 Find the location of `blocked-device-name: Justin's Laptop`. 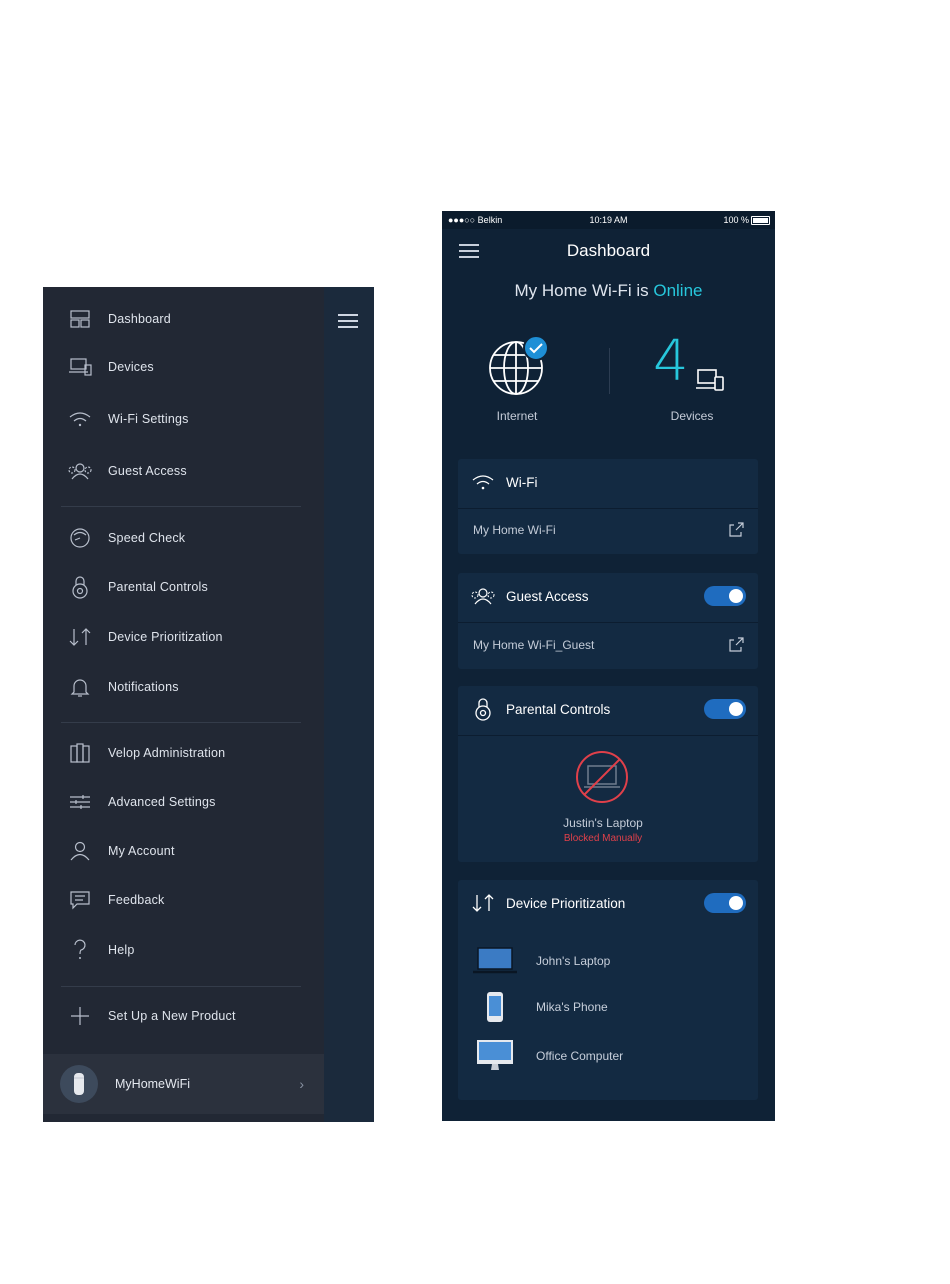

blocked-device-name: Justin's Laptop is located at coordinates (603, 823).